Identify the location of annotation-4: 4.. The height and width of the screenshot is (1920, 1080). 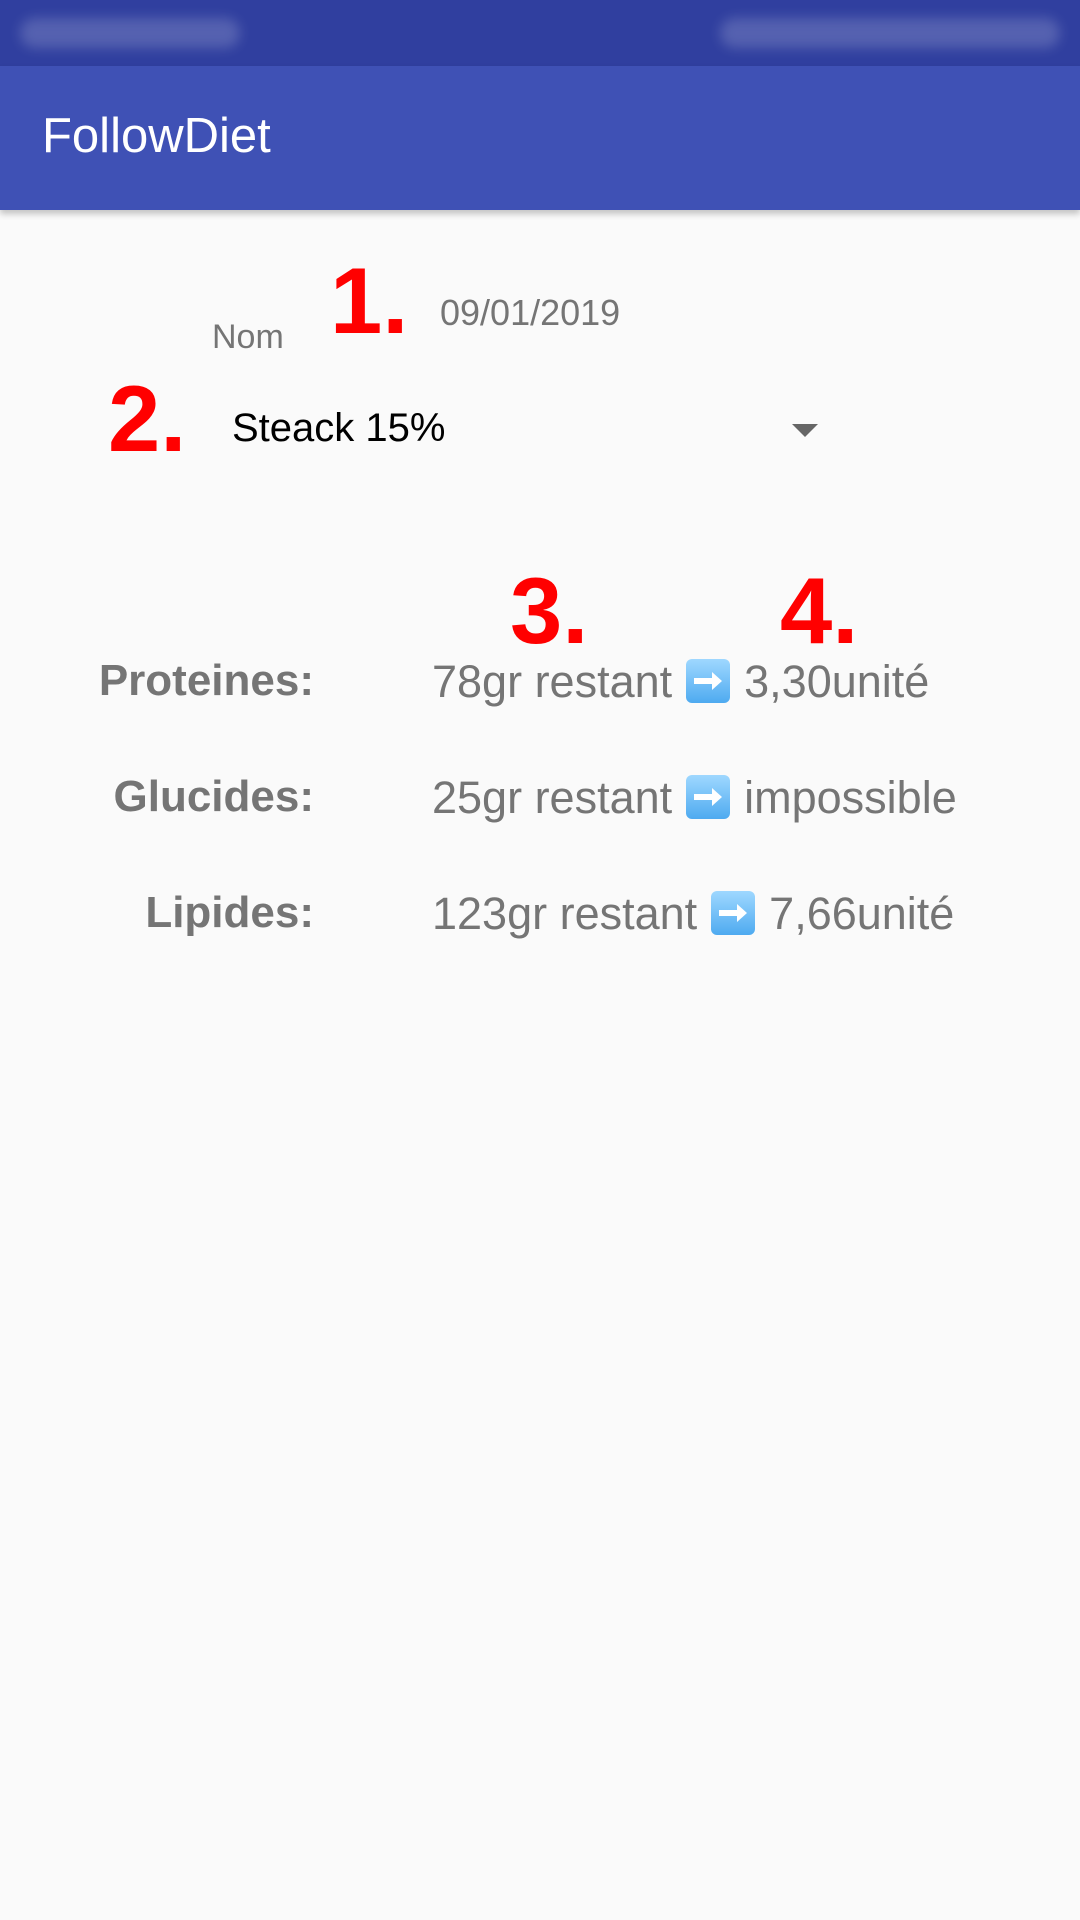
(819, 610).